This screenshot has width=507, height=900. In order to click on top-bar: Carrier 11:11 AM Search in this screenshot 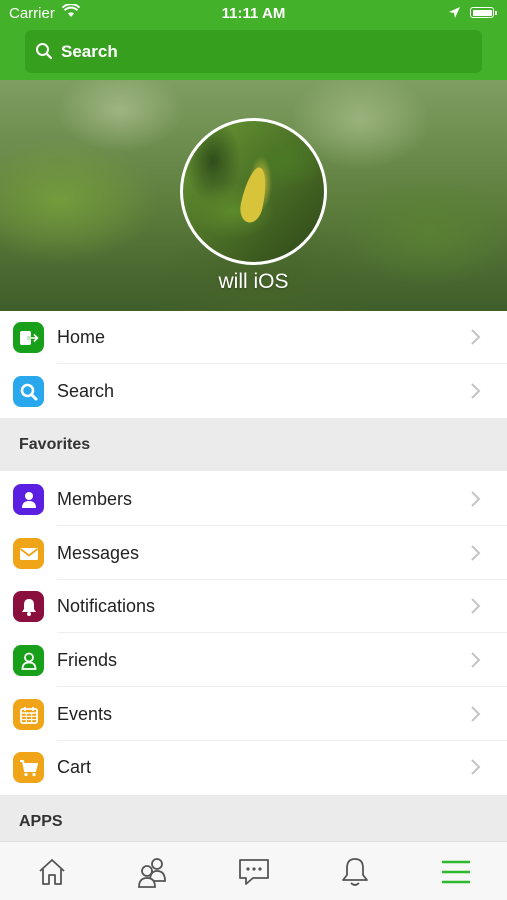, I will do `click(253, 40)`.